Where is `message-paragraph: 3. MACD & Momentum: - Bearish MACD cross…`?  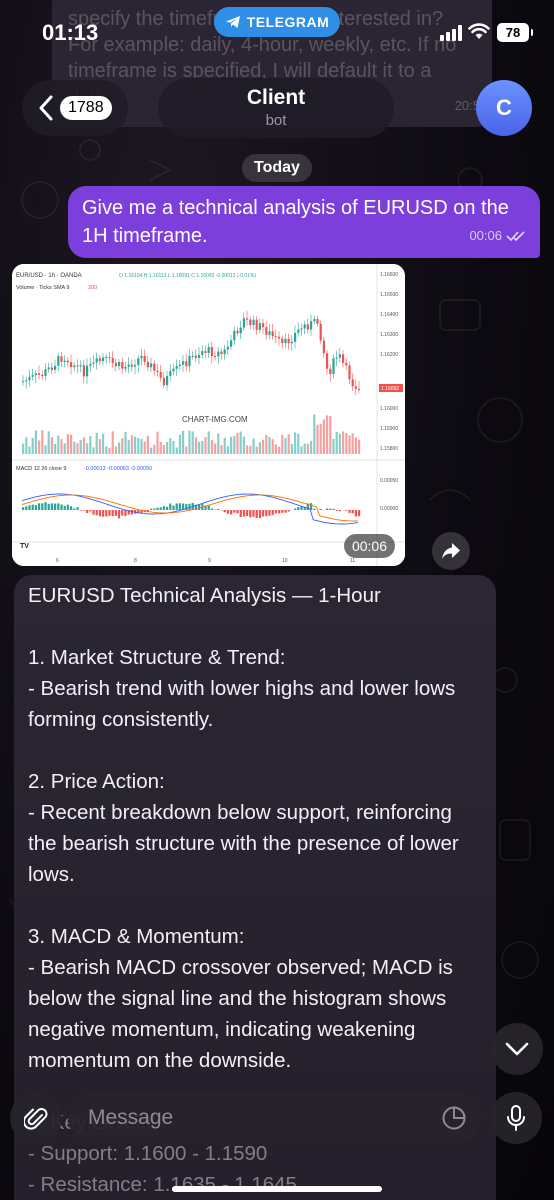 message-paragraph: 3. MACD & Momentum: - Bearish MACD cross… is located at coordinates (240, 998).